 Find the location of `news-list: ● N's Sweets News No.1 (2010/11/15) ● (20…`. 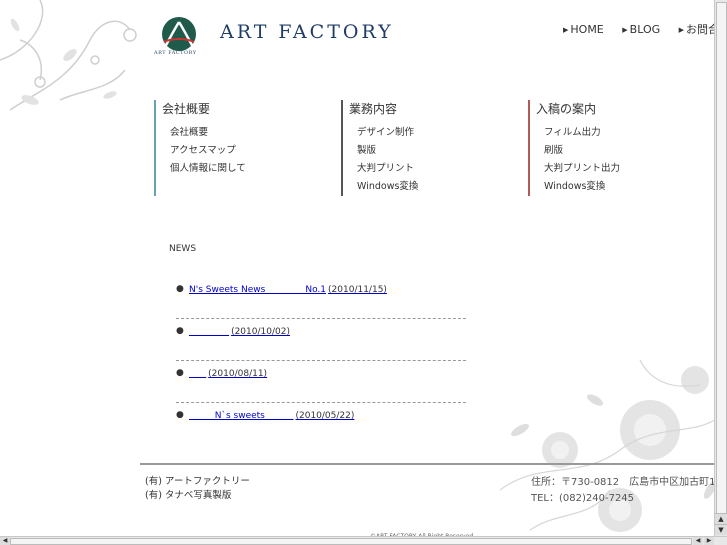

news-list: ● N's Sweets News No.1 (2010/11/15) ● (20… is located at coordinates (321, 368).